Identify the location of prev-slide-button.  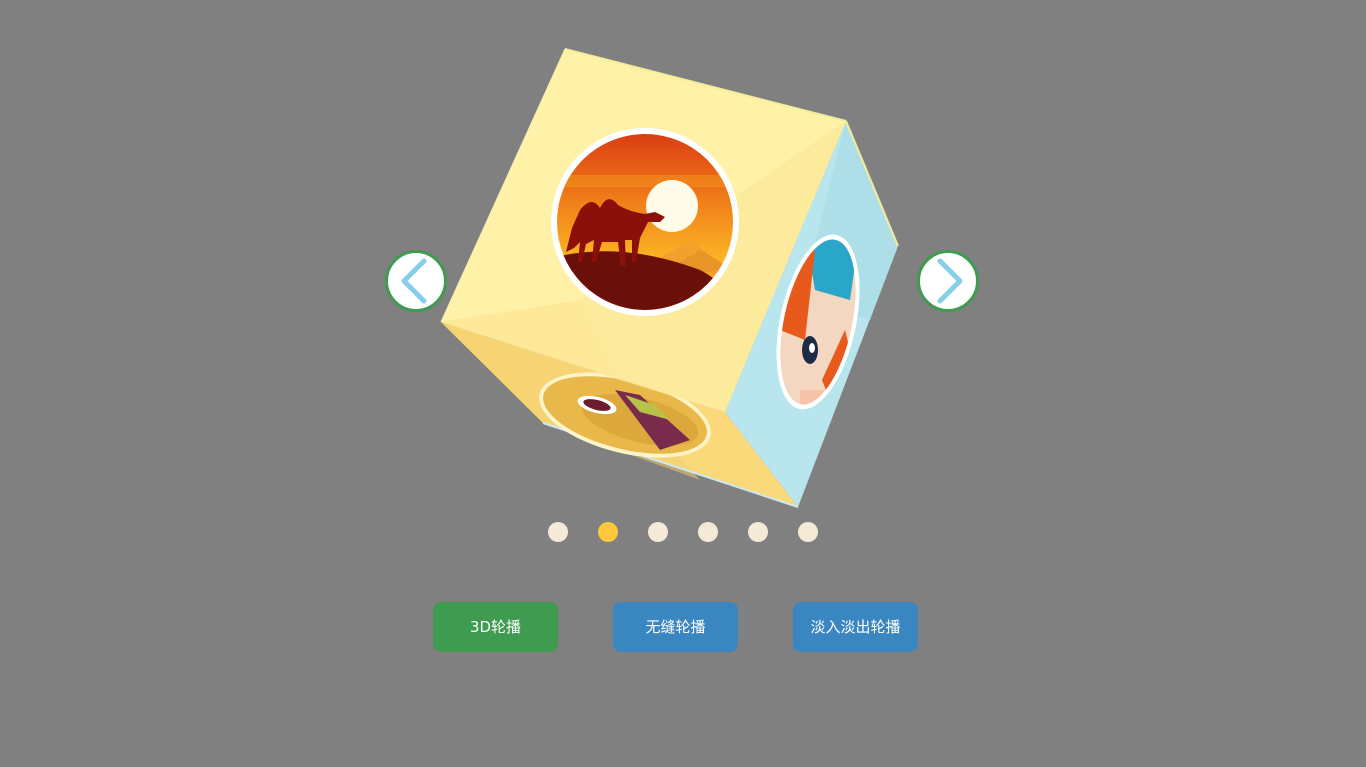
(416, 281).